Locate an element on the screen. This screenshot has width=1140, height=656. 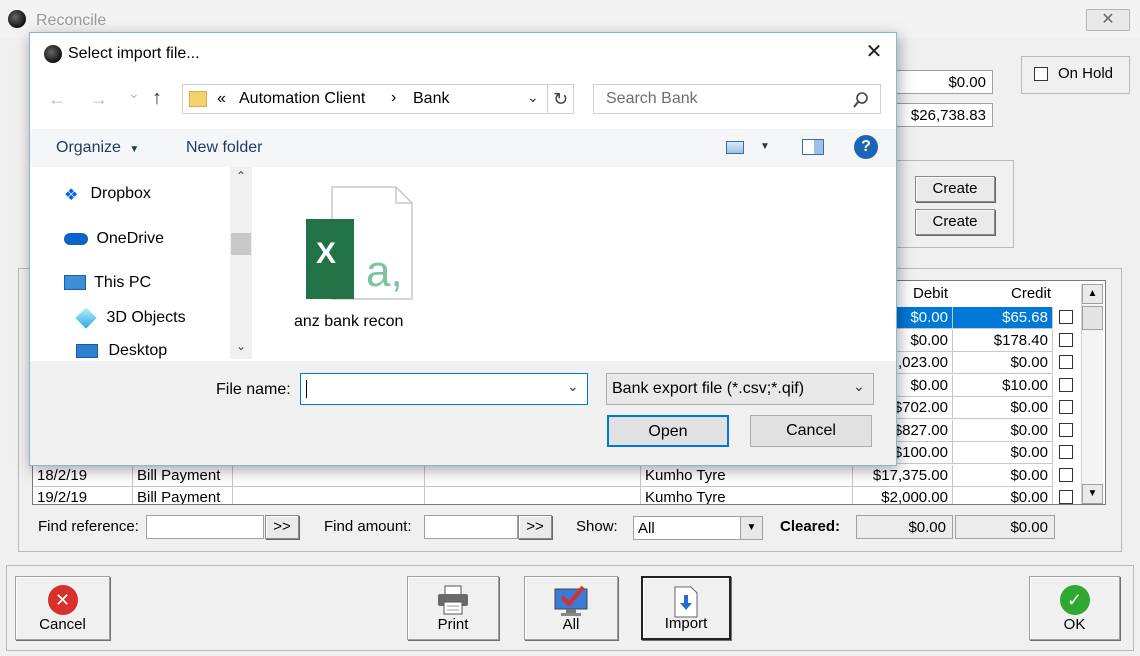
create-button-1: Create is located at coordinates (955, 189).